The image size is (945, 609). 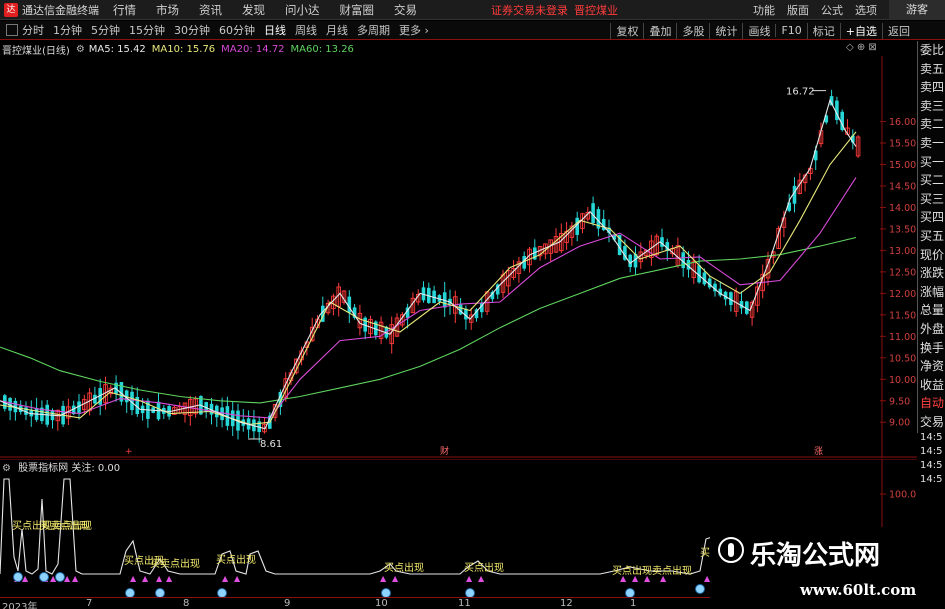 What do you see at coordinates (237, 30) in the screenshot?
I see `period-60min: 60分钟` at bounding box center [237, 30].